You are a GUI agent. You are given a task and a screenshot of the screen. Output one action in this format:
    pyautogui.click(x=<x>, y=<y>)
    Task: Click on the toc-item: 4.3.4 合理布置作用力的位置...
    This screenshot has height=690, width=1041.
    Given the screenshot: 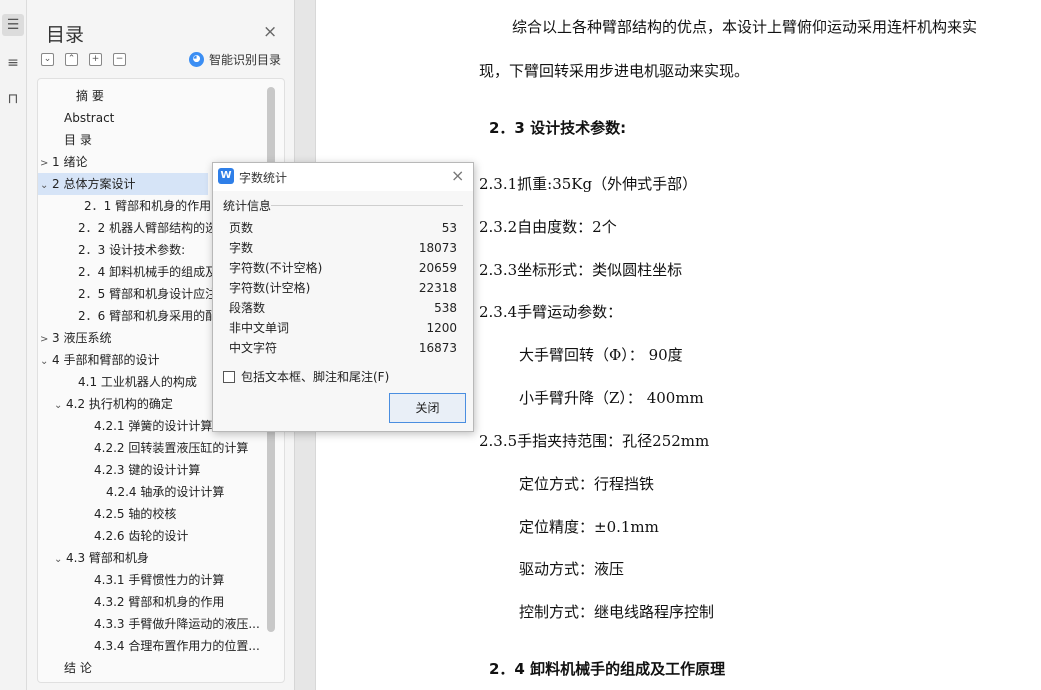 What is the action you would take?
    pyautogui.click(x=154, y=646)
    